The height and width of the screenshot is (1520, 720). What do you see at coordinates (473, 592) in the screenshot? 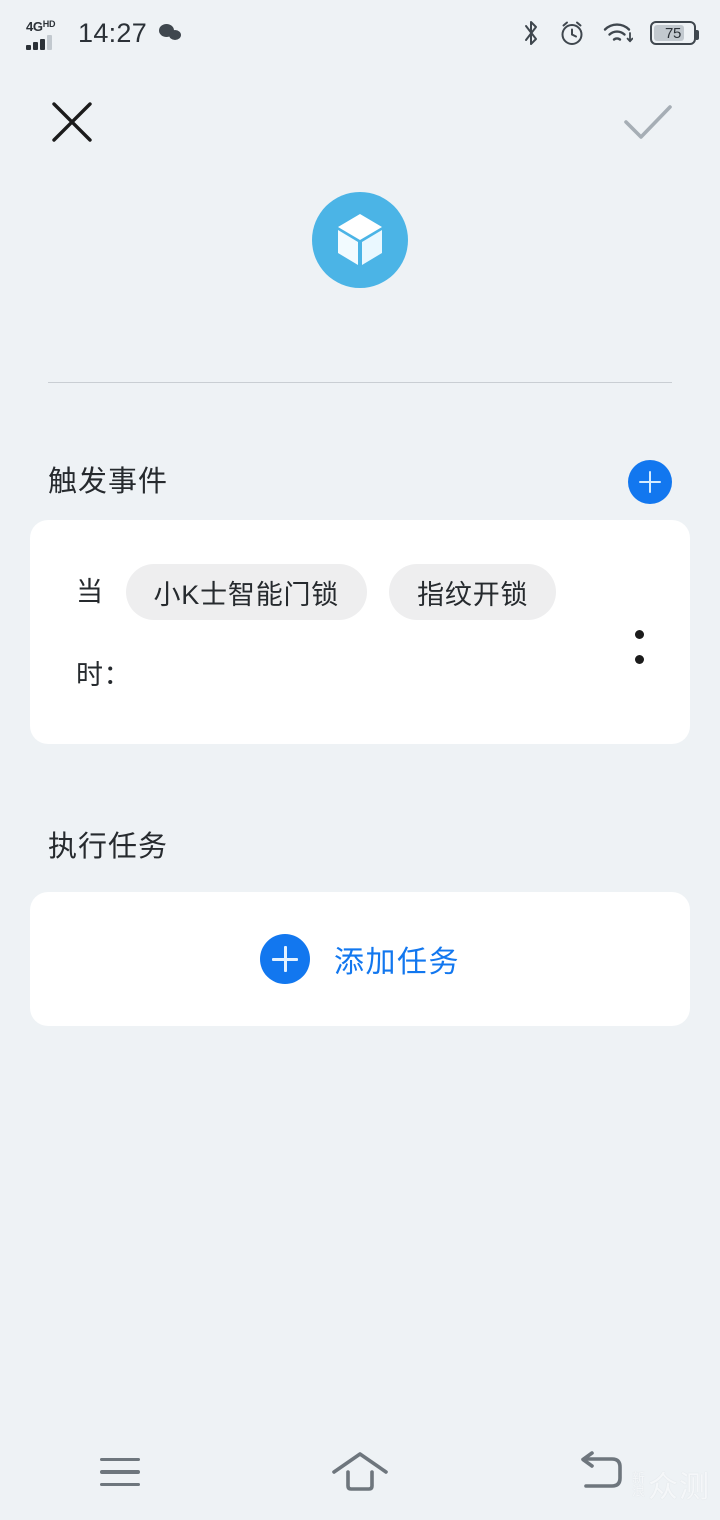
I see `trigger-action-pill: 指纹开锁` at bounding box center [473, 592].